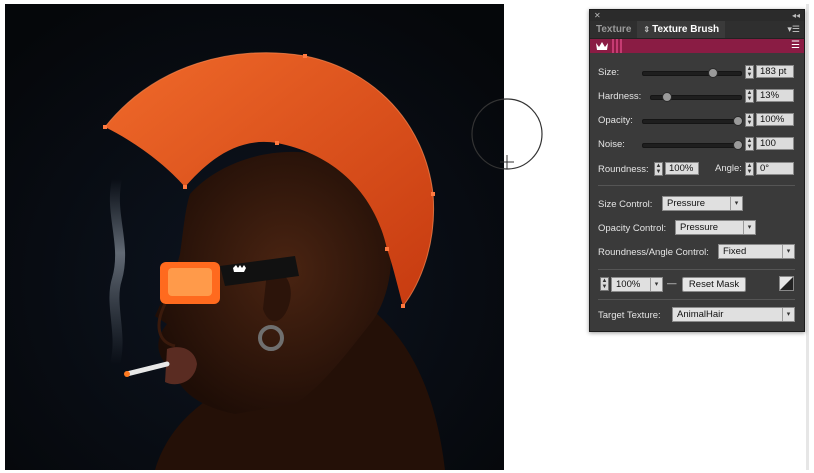  Describe the element at coordinates (672, 283) in the screenshot. I see `mask-dash: —` at that location.